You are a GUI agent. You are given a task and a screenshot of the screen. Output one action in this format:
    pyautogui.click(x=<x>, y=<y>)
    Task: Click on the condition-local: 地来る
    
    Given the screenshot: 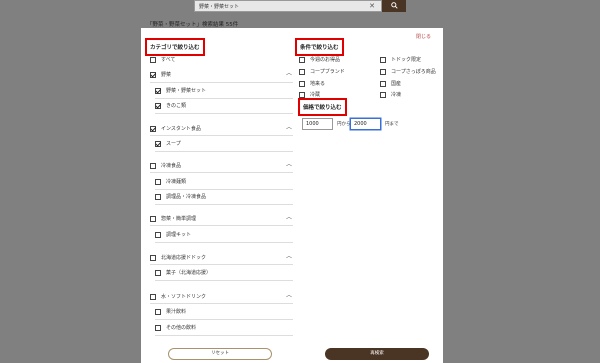 What is the action you would take?
    pyautogui.click(x=312, y=83)
    